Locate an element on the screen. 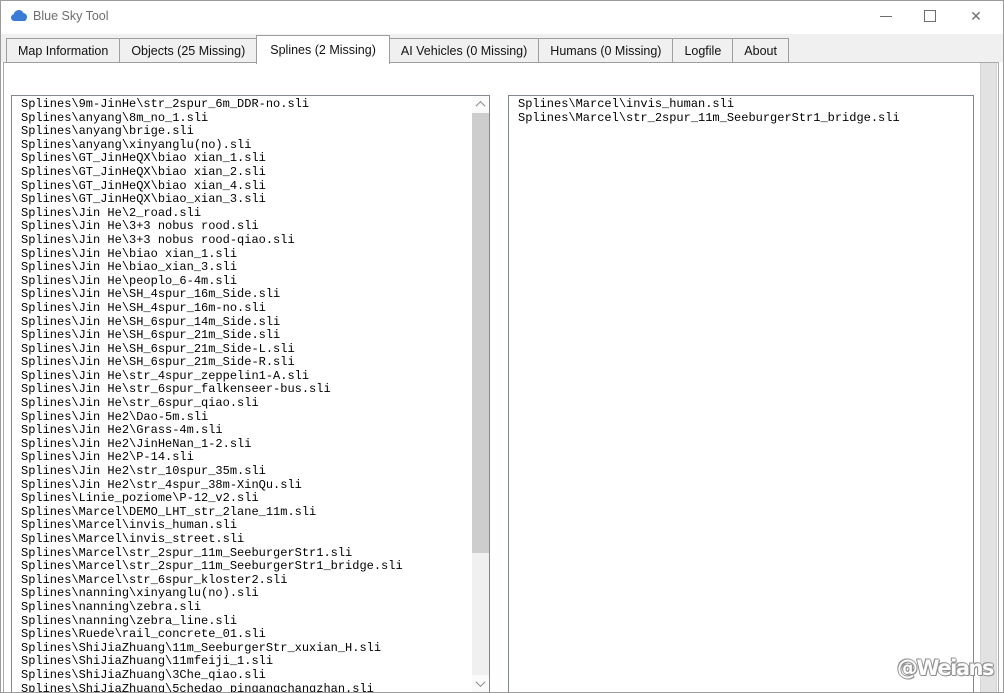  list-item: Splines\Linie_poziome\P-12_v2.sli is located at coordinates (246, 499).